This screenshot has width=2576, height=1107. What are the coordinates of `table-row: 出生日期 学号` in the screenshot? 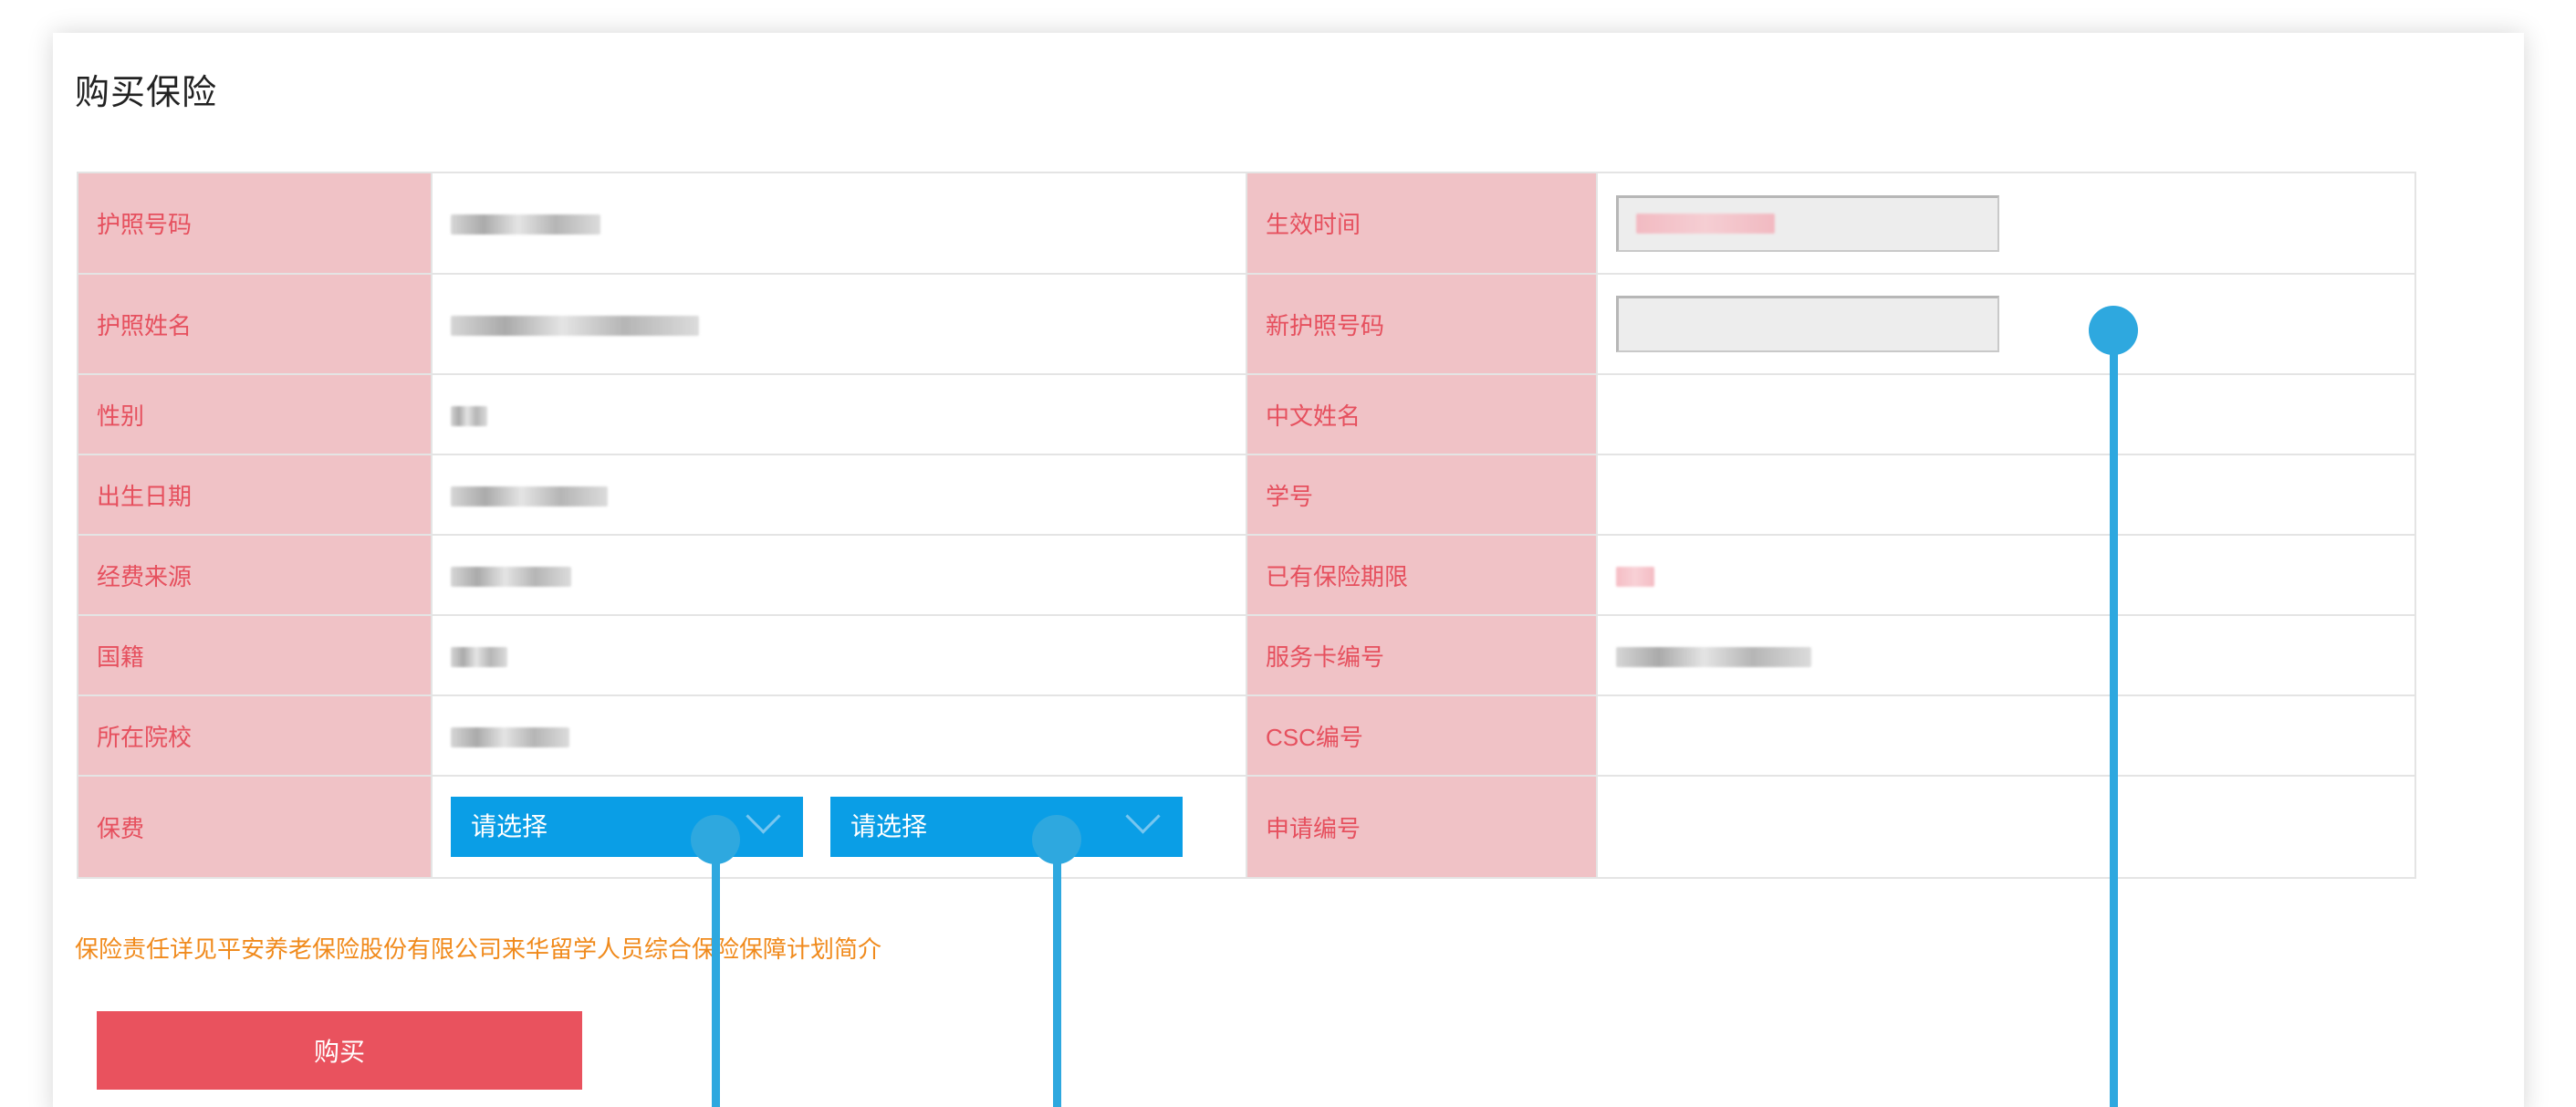 It's located at (1246, 495).